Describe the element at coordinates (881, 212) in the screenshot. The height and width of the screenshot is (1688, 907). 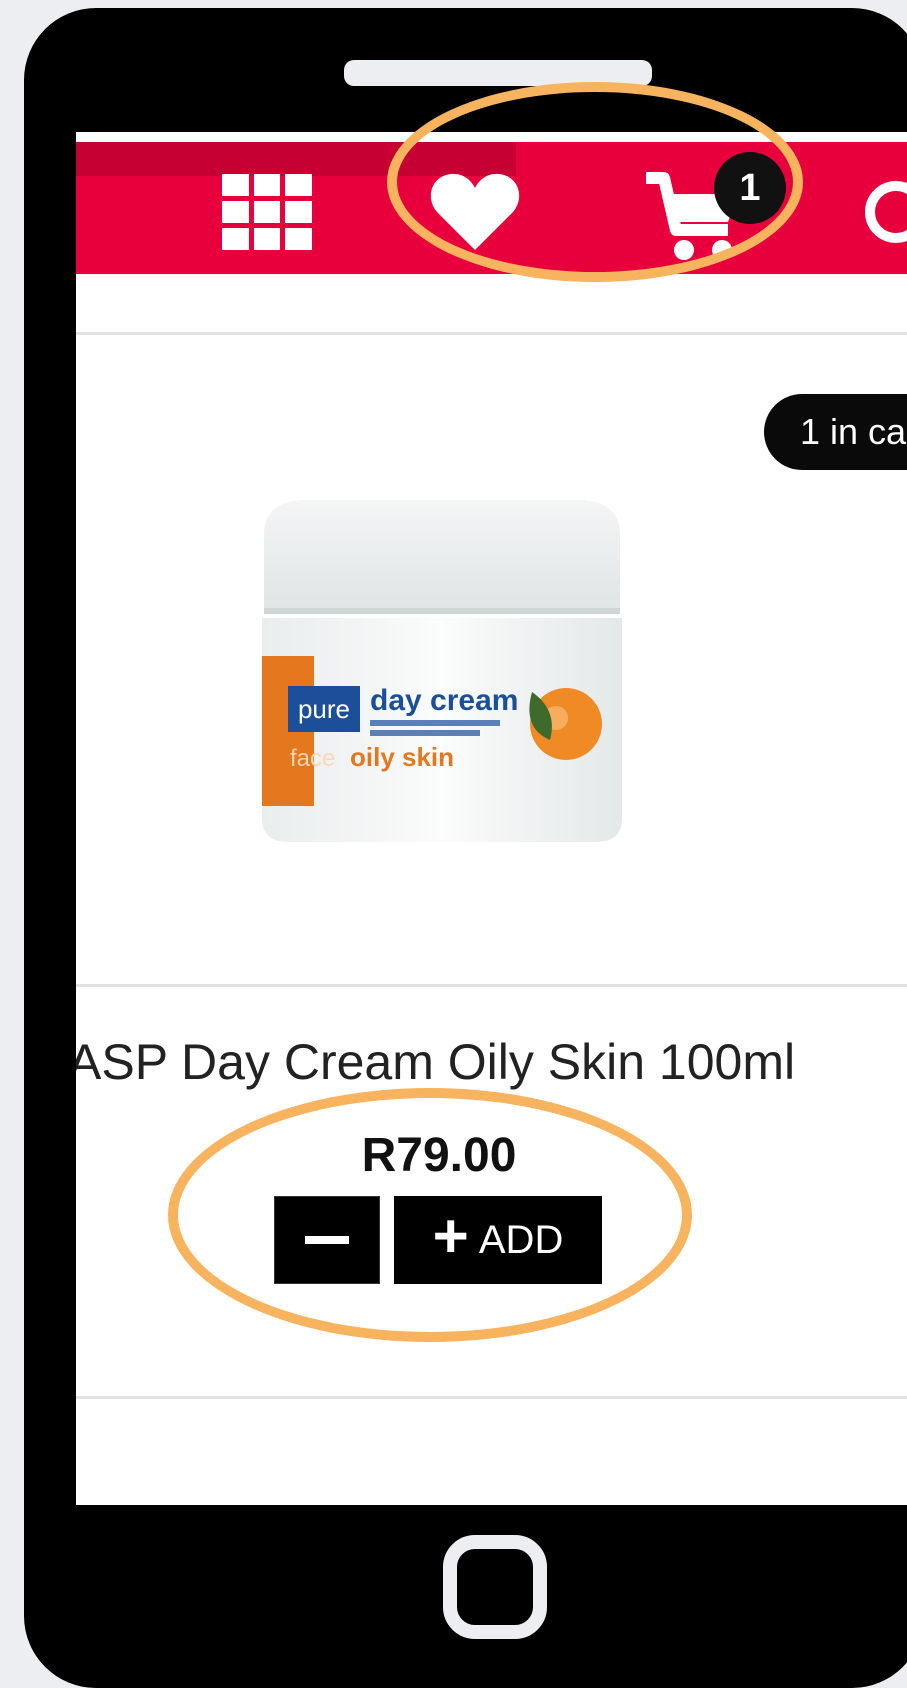
I see `search-icon` at that location.